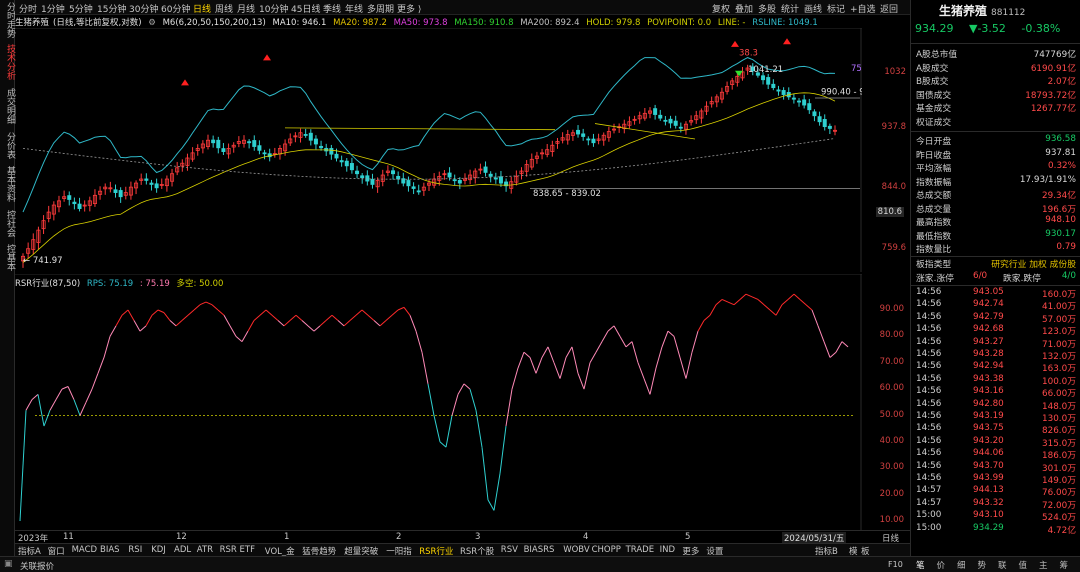 This screenshot has width=1080, height=572. Describe the element at coordinates (767, 8) in the screenshot. I see `toolbar-button: 多股` at that location.